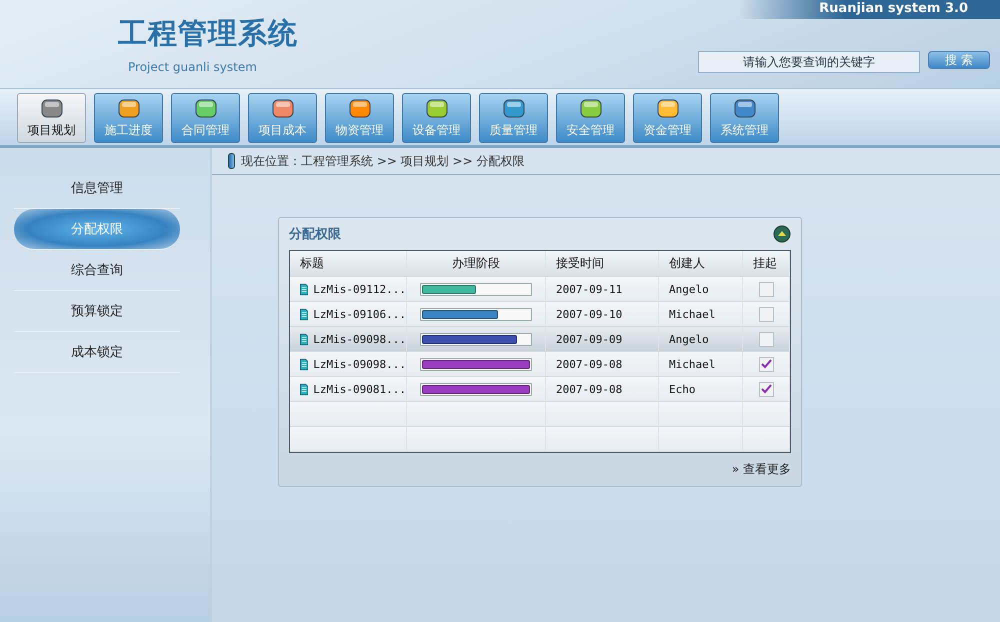 The image size is (1000, 622). What do you see at coordinates (231, 161) in the screenshot?
I see `marker-icon` at bounding box center [231, 161].